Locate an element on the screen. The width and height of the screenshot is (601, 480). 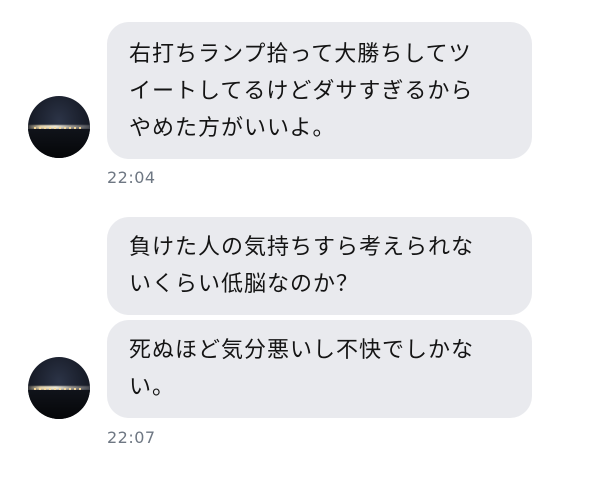
message-timestamp: 22:07 is located at coordinates (131, 437).